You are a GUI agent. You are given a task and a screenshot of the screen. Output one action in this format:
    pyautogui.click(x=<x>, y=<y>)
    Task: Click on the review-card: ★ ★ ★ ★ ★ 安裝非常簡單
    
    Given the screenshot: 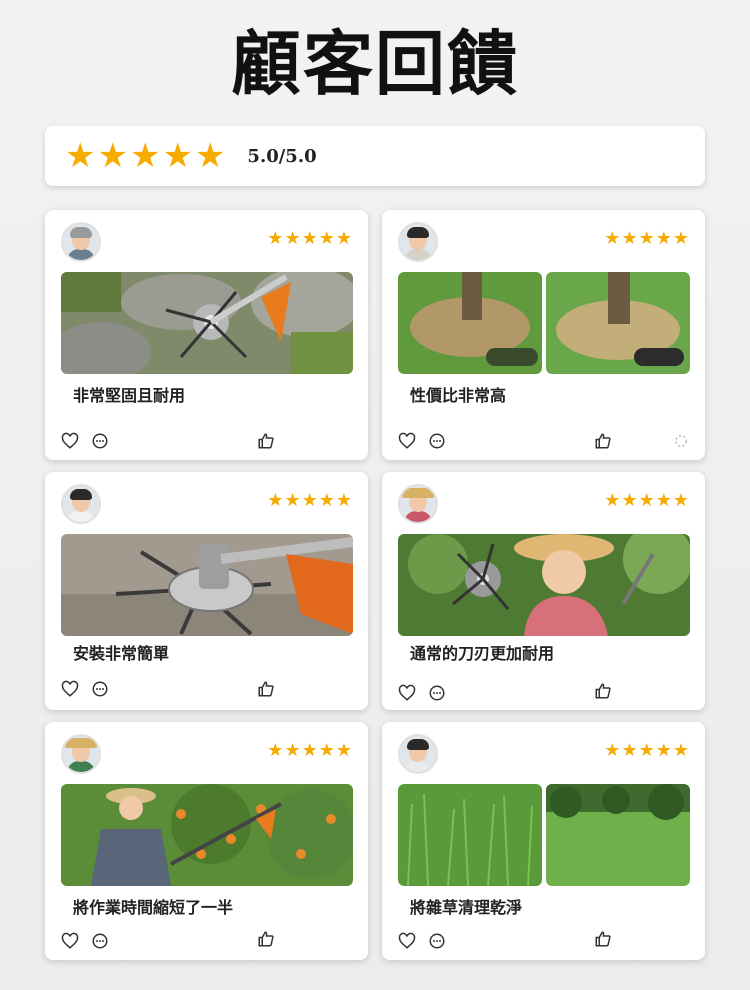 What is the action you would take?
    pyautogui.click(x=206, y=591)
    